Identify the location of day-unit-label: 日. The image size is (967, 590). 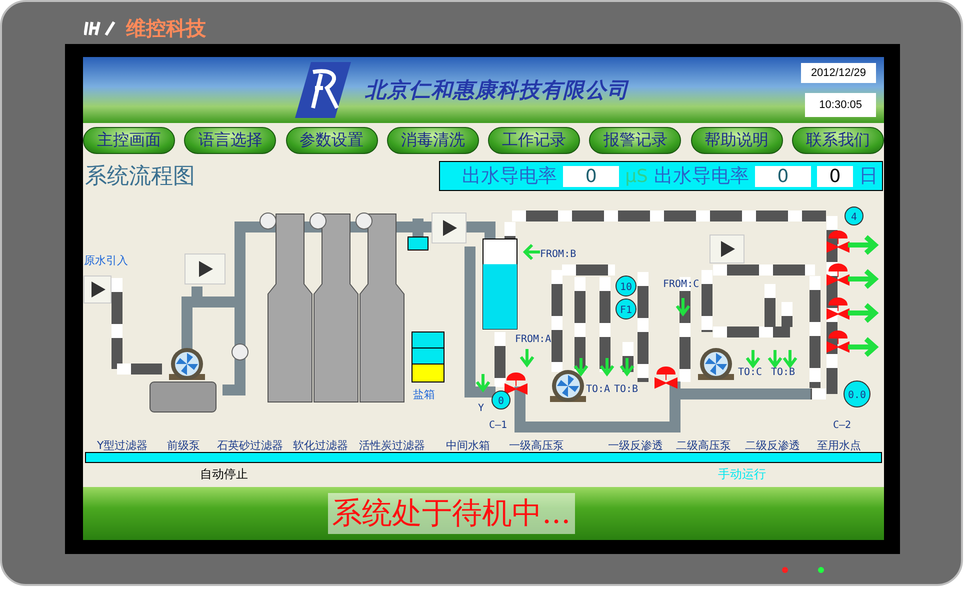
(868, 176).